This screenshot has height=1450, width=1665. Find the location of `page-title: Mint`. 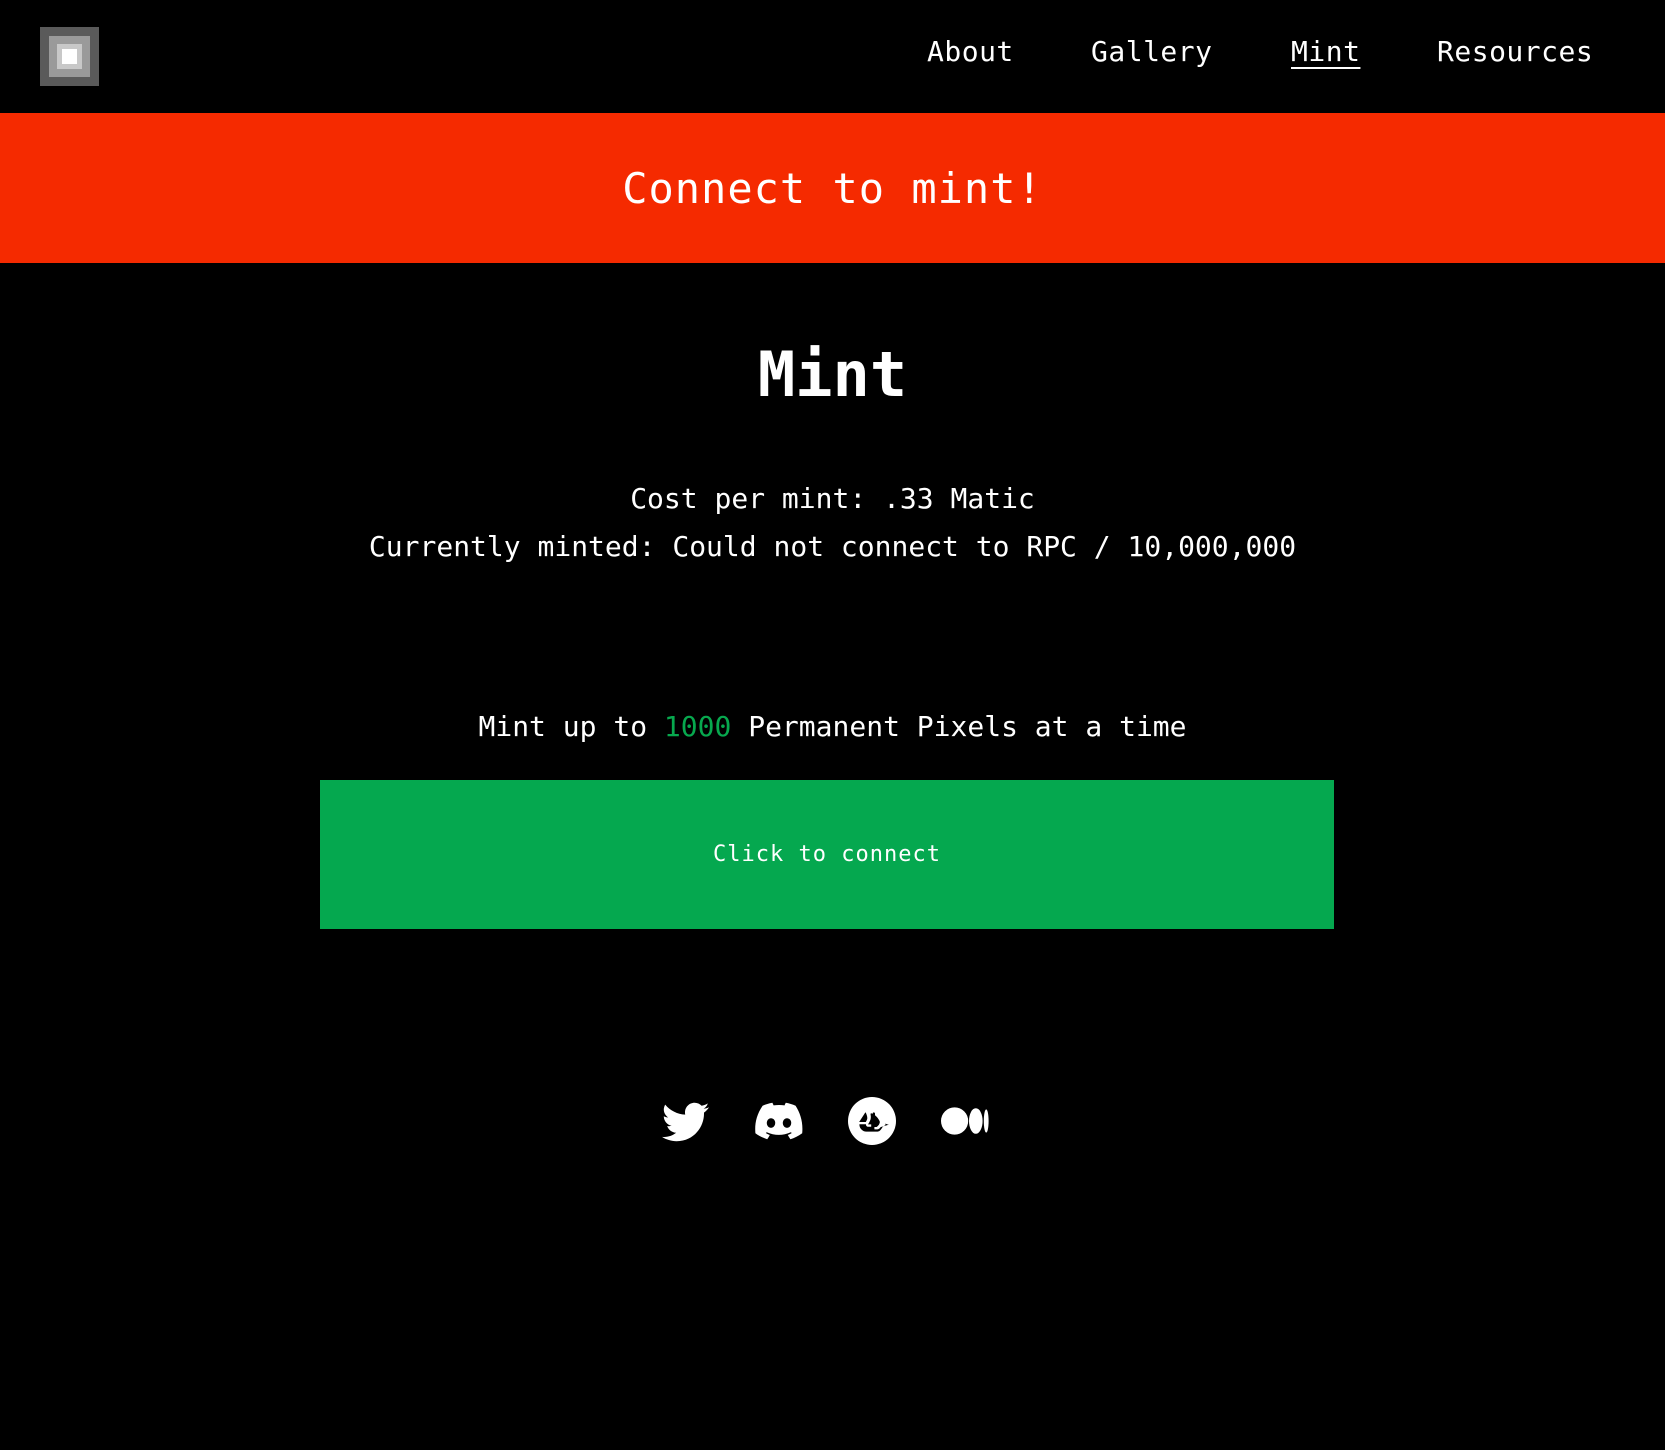

page-title: Mint is located at coordinates (832, 374).